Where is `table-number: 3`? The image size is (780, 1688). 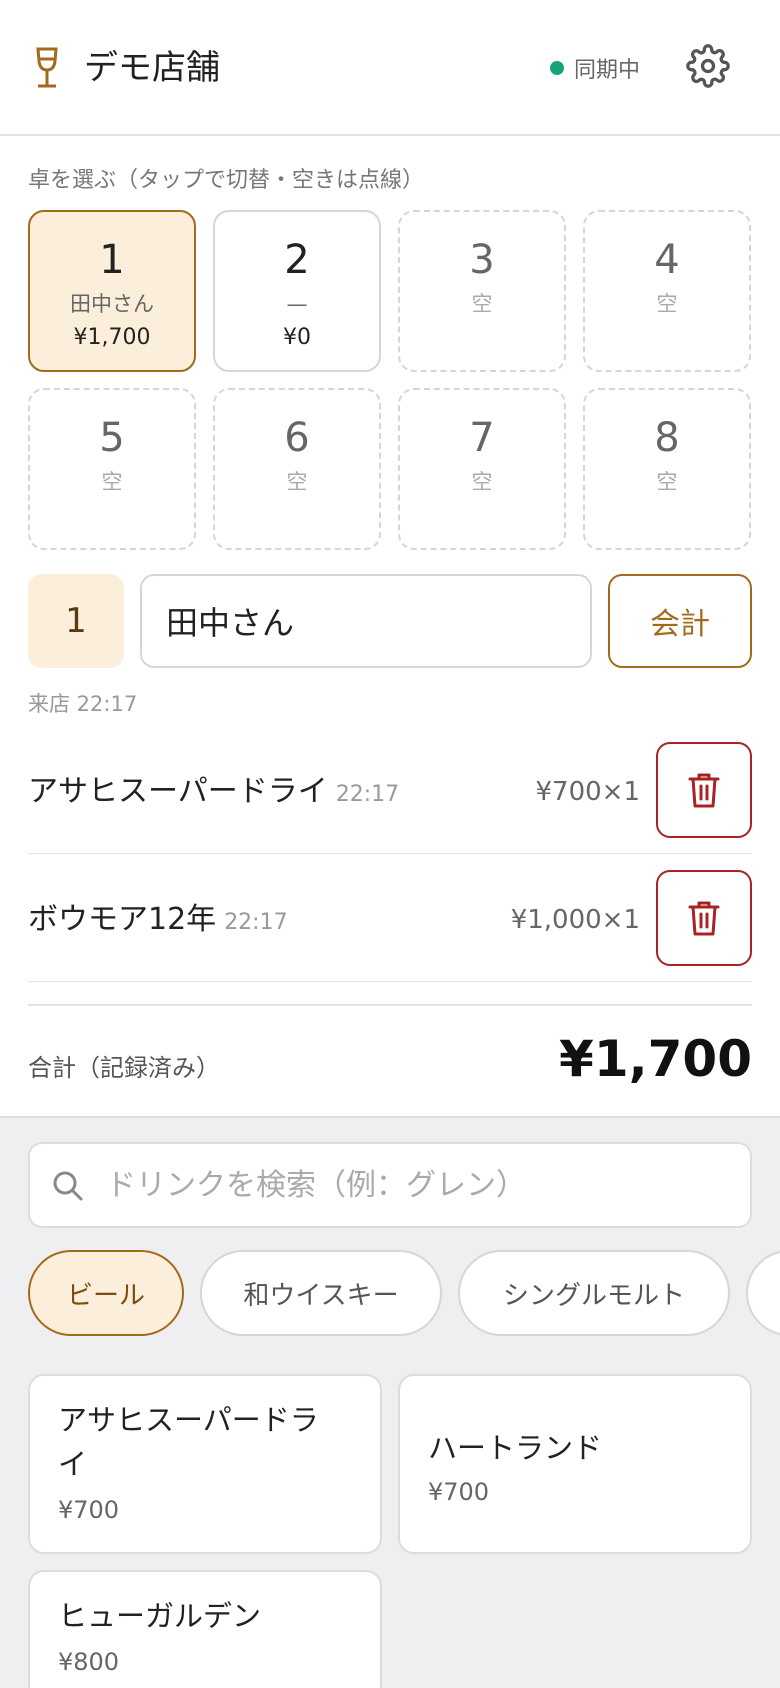 table-number: 3 is located at coordinates (482, 260).